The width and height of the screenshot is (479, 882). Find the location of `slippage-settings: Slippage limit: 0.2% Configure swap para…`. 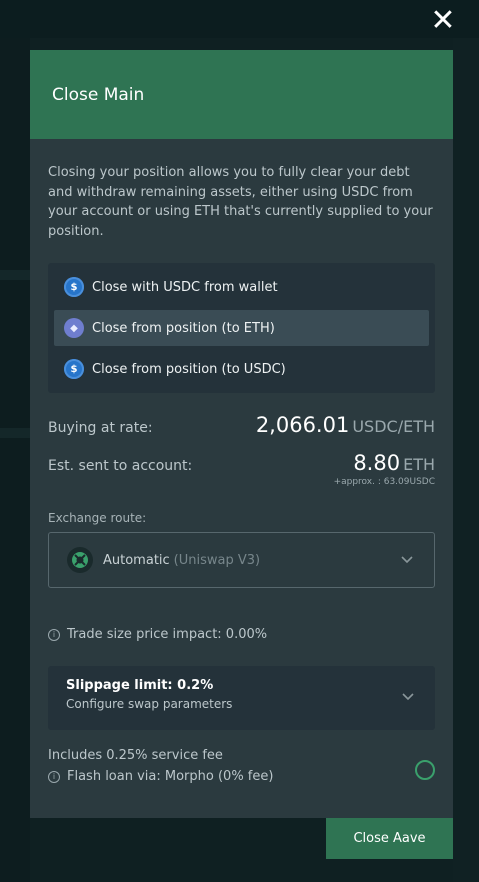

slippage-settings: Slippage limit: 0.2% Configure swap para… is located at coordinates (241, 698).